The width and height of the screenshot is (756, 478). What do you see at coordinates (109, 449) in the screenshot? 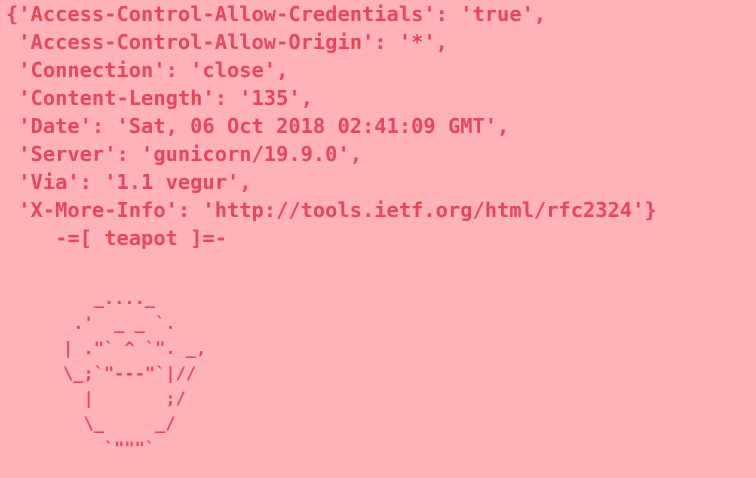
I see `teapot-art-line: `"""`` at bounding box center [109, 449].